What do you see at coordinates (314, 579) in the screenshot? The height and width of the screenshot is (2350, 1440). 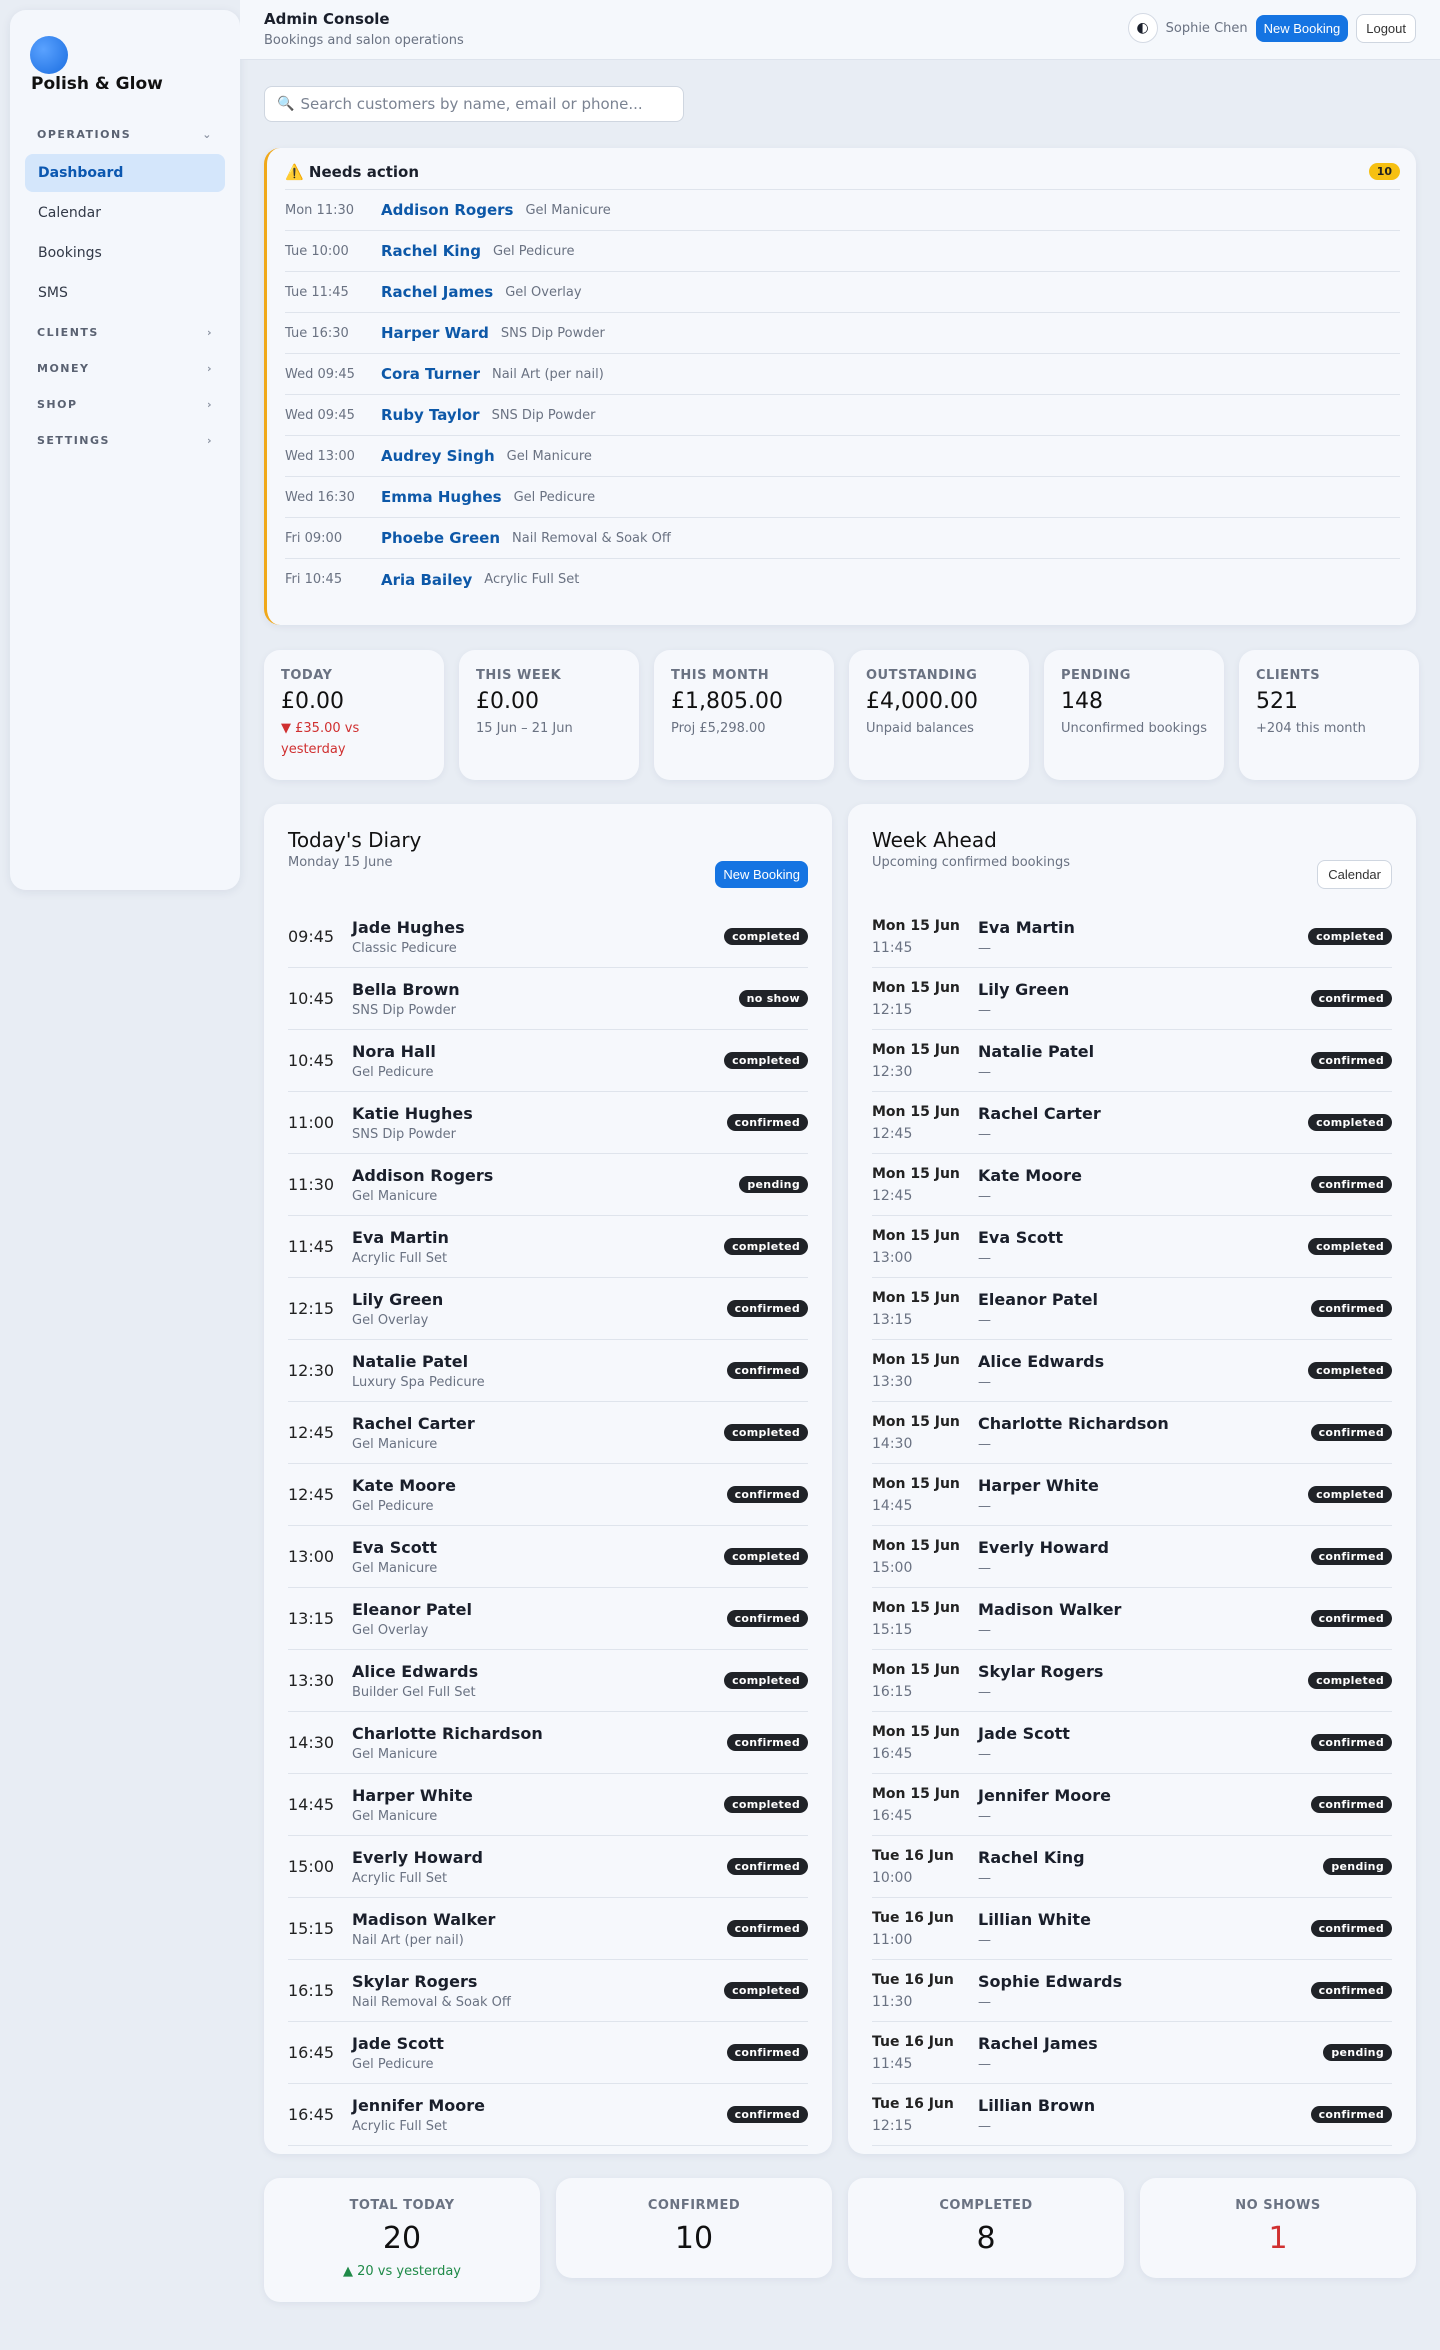 I see `needs-action-time: Fri 10:45` at bounding box center [314, 579].